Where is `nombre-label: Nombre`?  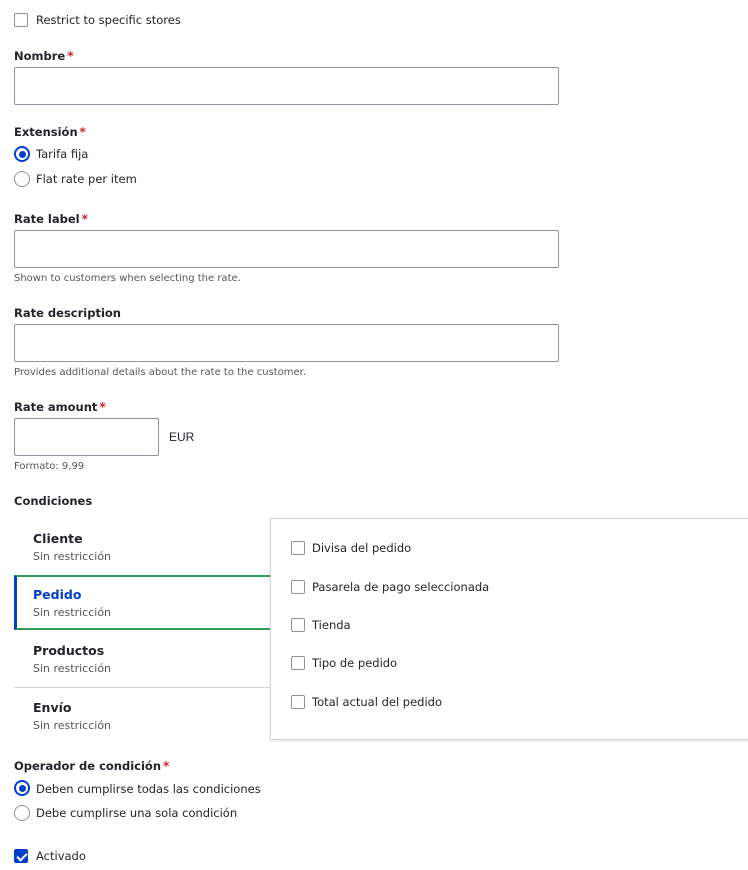 nombre-label: Nombre is located at coordinates (40, 56).